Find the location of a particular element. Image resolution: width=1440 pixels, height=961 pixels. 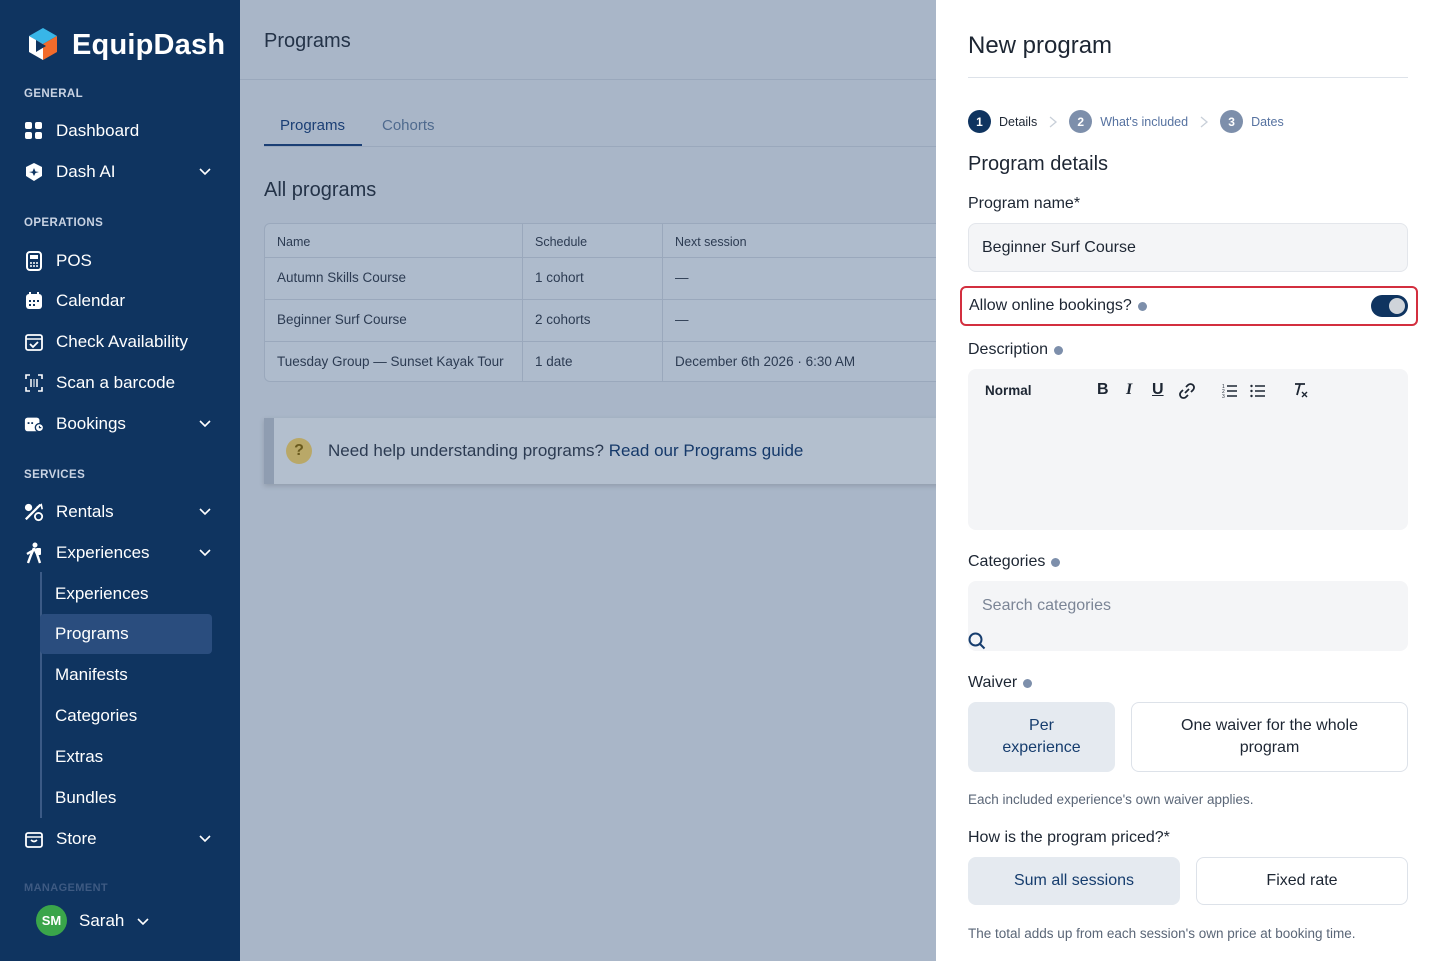

svg-text: 3 is located at coordinates (1223, 396).